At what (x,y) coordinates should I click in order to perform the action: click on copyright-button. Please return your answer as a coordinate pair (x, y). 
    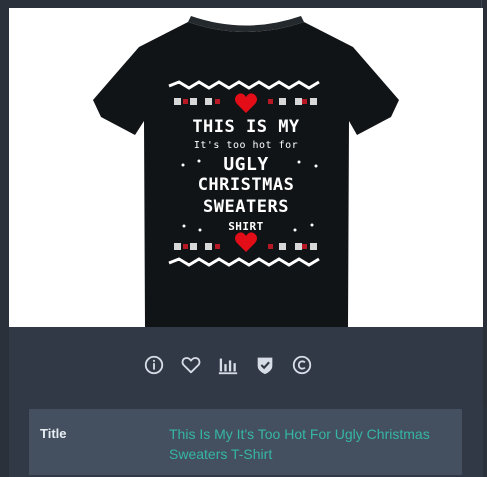
    Looking at the image, I should click on (302, 365).